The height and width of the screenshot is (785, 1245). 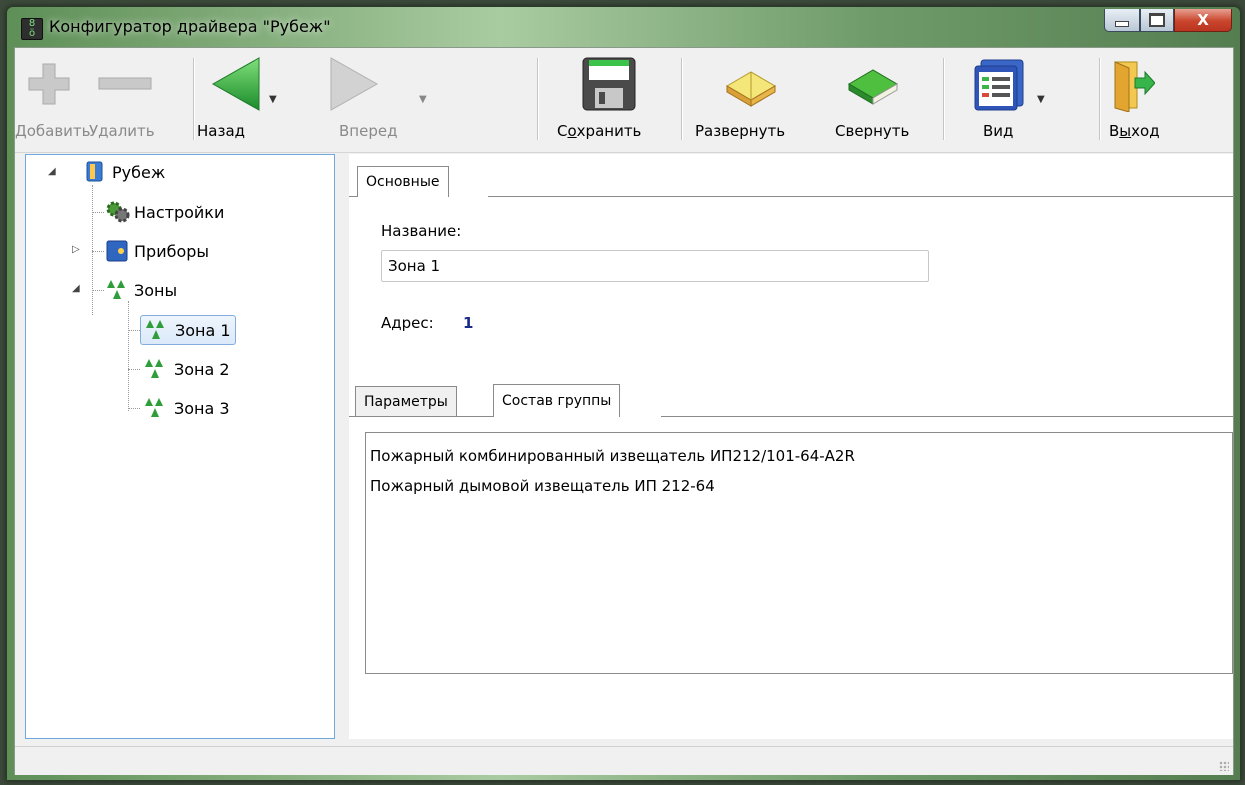 I want to click on exit-label: Выход, so click(x=1134, y=131).